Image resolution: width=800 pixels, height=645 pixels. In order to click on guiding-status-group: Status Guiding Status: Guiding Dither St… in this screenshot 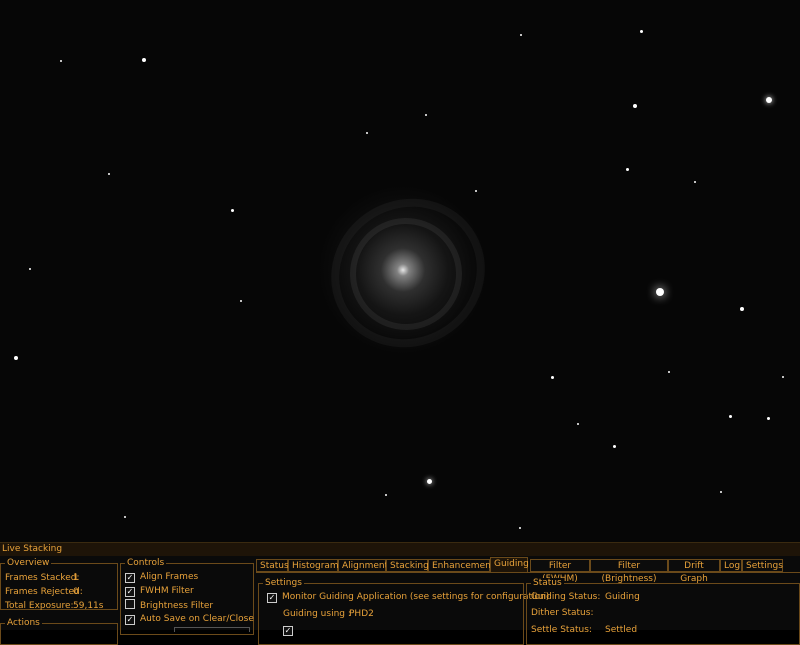, I will do `click(663, 611)`.